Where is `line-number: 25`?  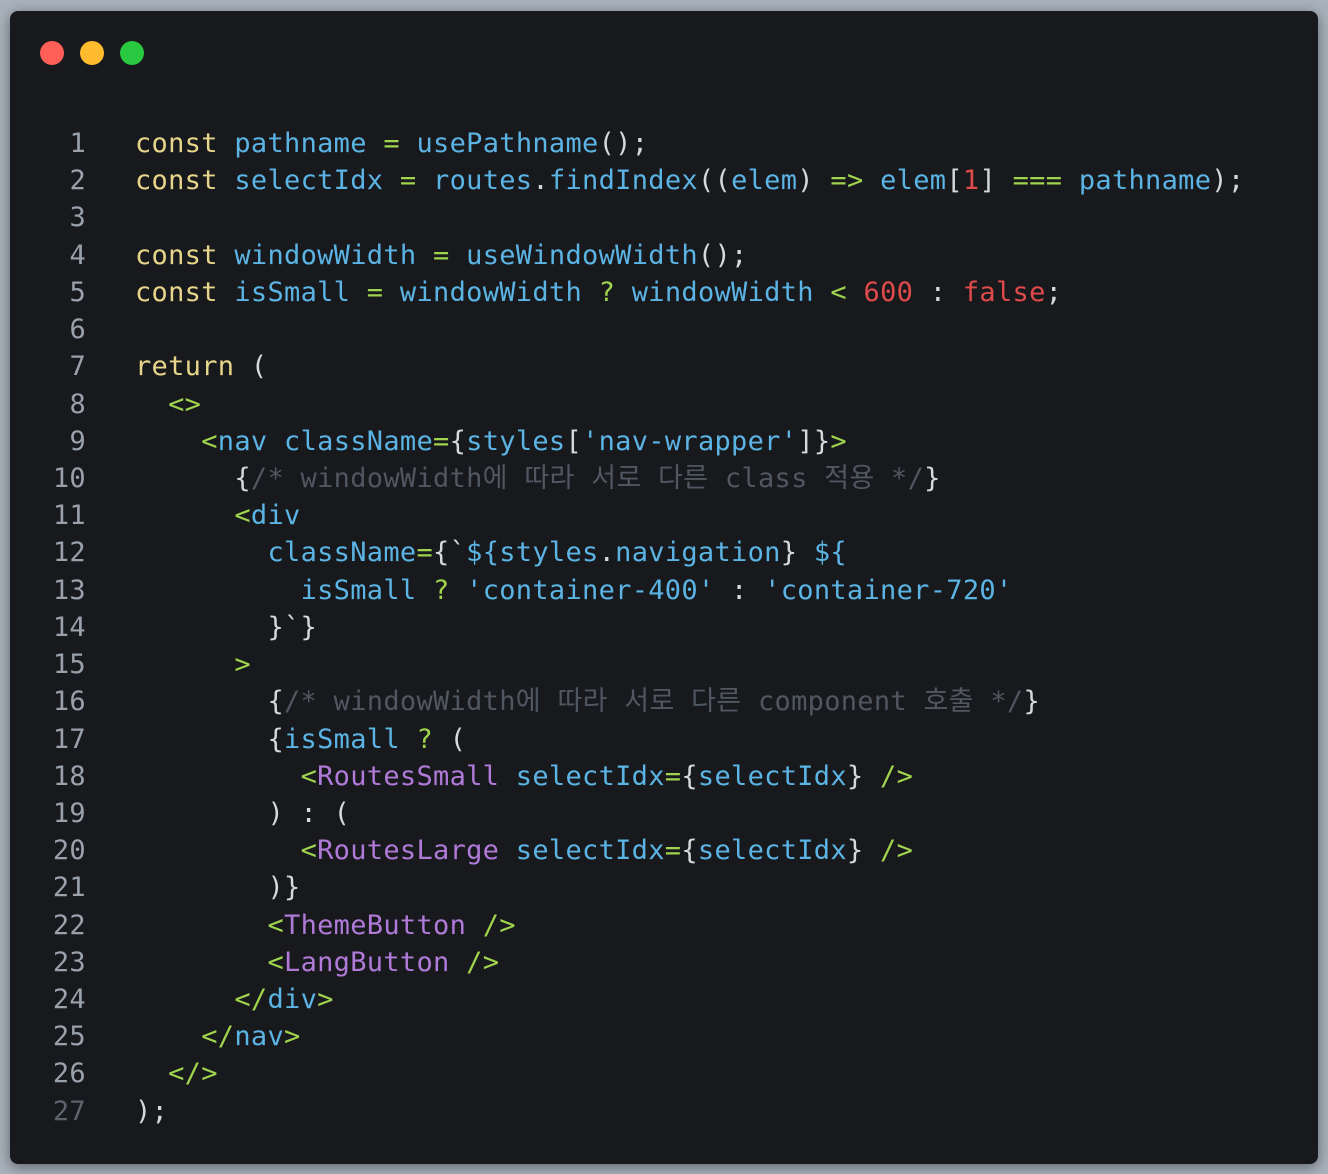
line-number: 25 is located at coordinates (69, 1037).